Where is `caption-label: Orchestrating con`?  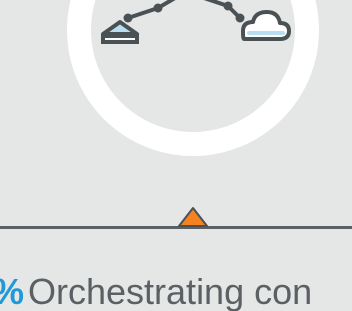
caption-label: Orchestrating con is located at coordinates (170, 291).